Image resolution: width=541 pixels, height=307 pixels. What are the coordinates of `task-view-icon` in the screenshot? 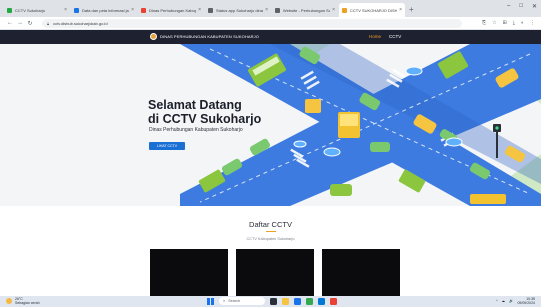 It's located at (273, 301).